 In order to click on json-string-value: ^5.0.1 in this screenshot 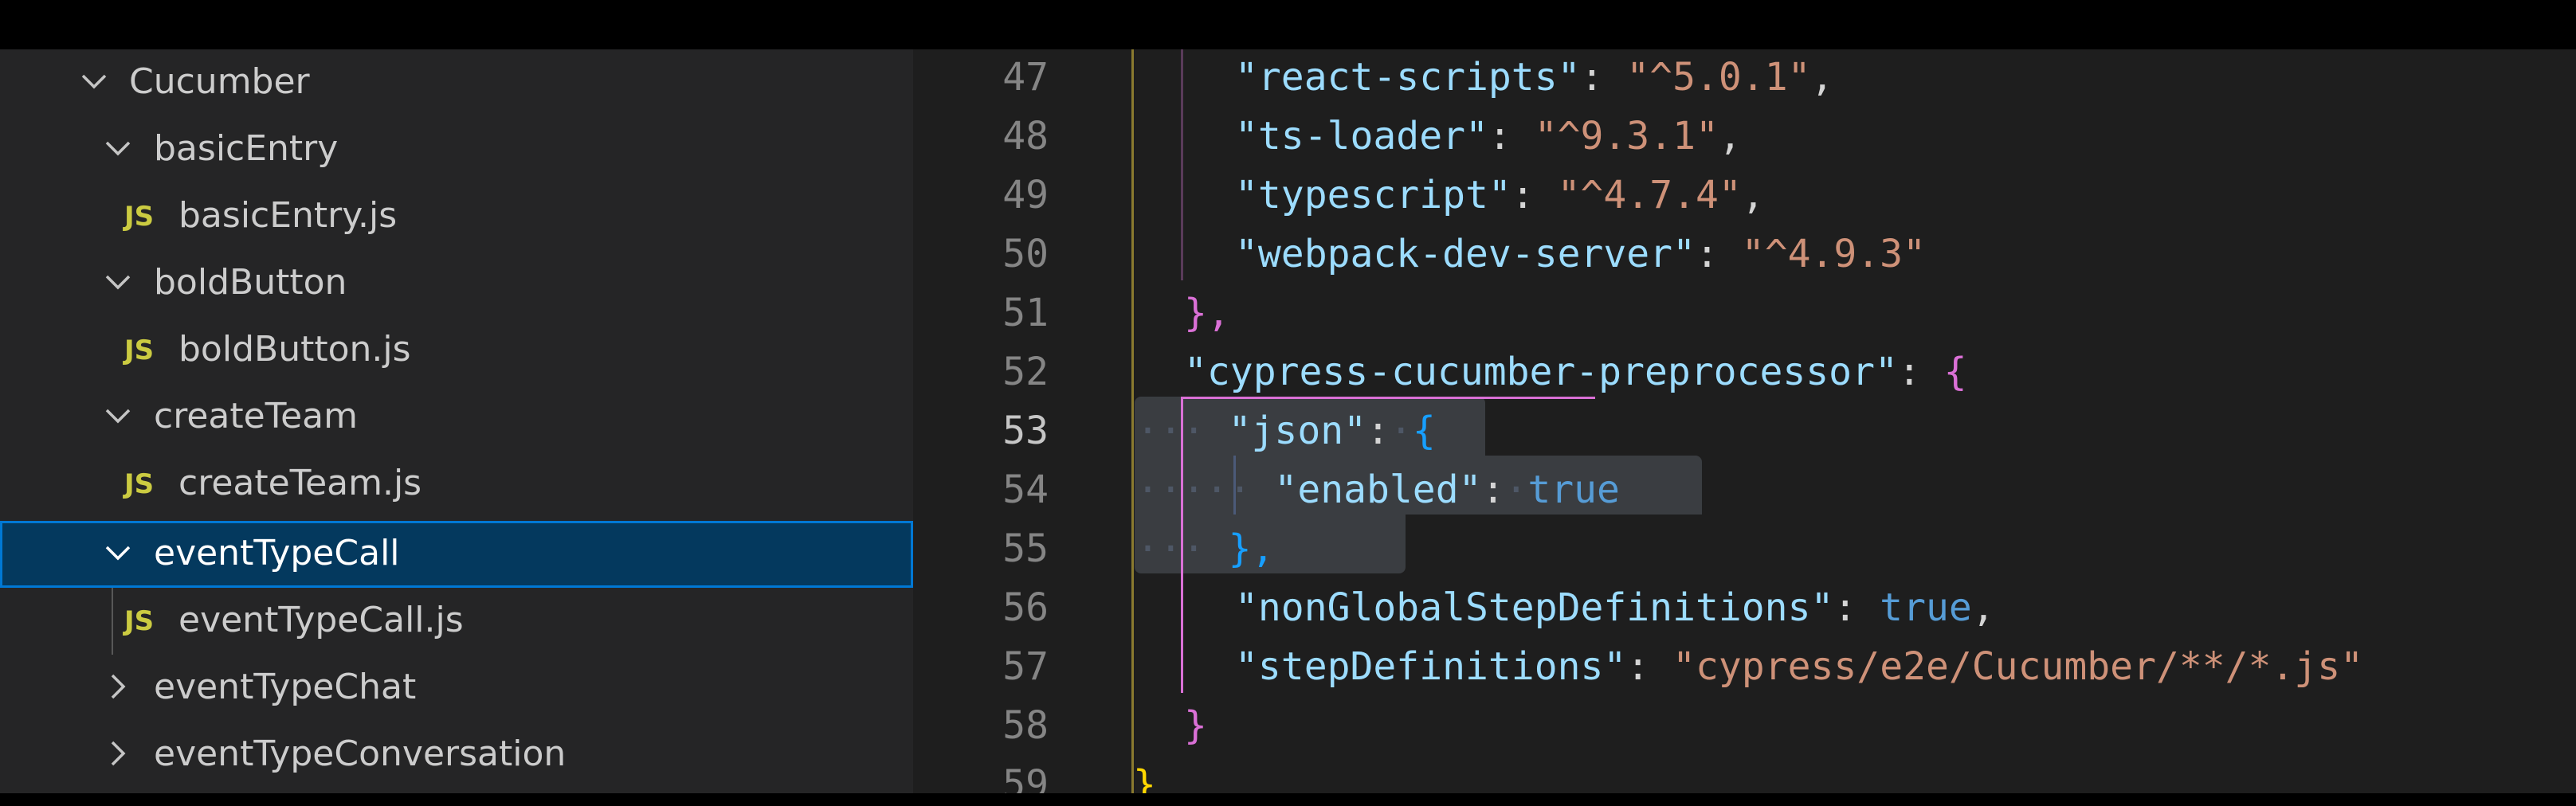, I will do `click(1718, 77)`.